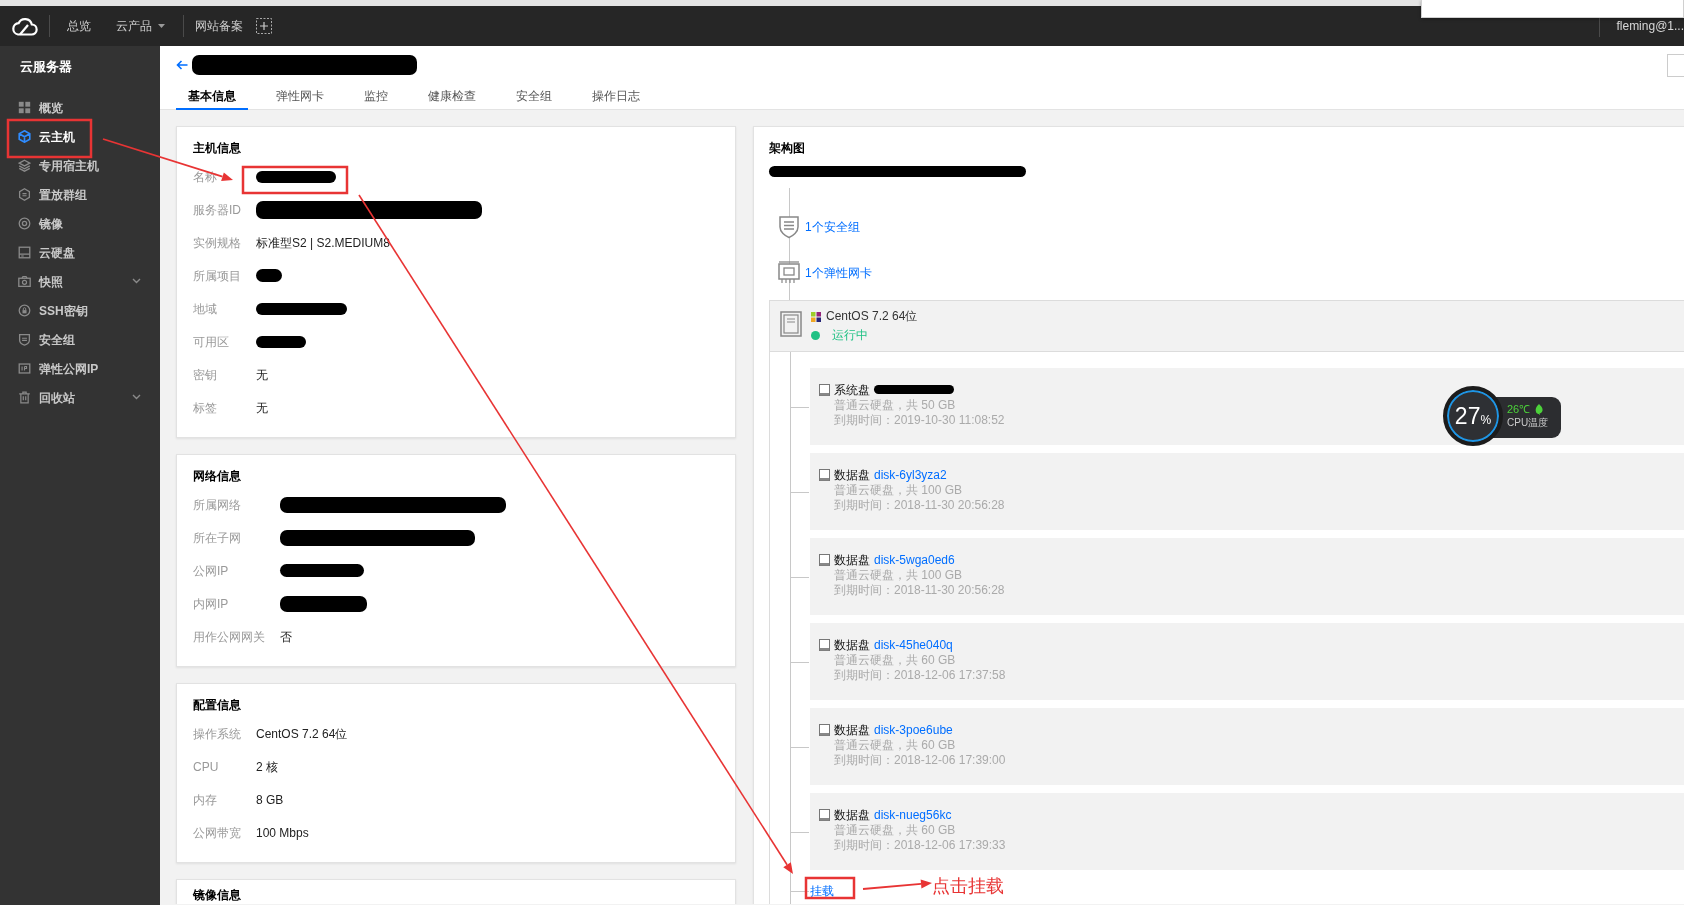 Image resolution: width=1684 pixels, height=905 pixels. What do you see at coordinates (217, 505) in the screenshot?
I see `field-label: 所属网络` at bounding box center [217, 505].